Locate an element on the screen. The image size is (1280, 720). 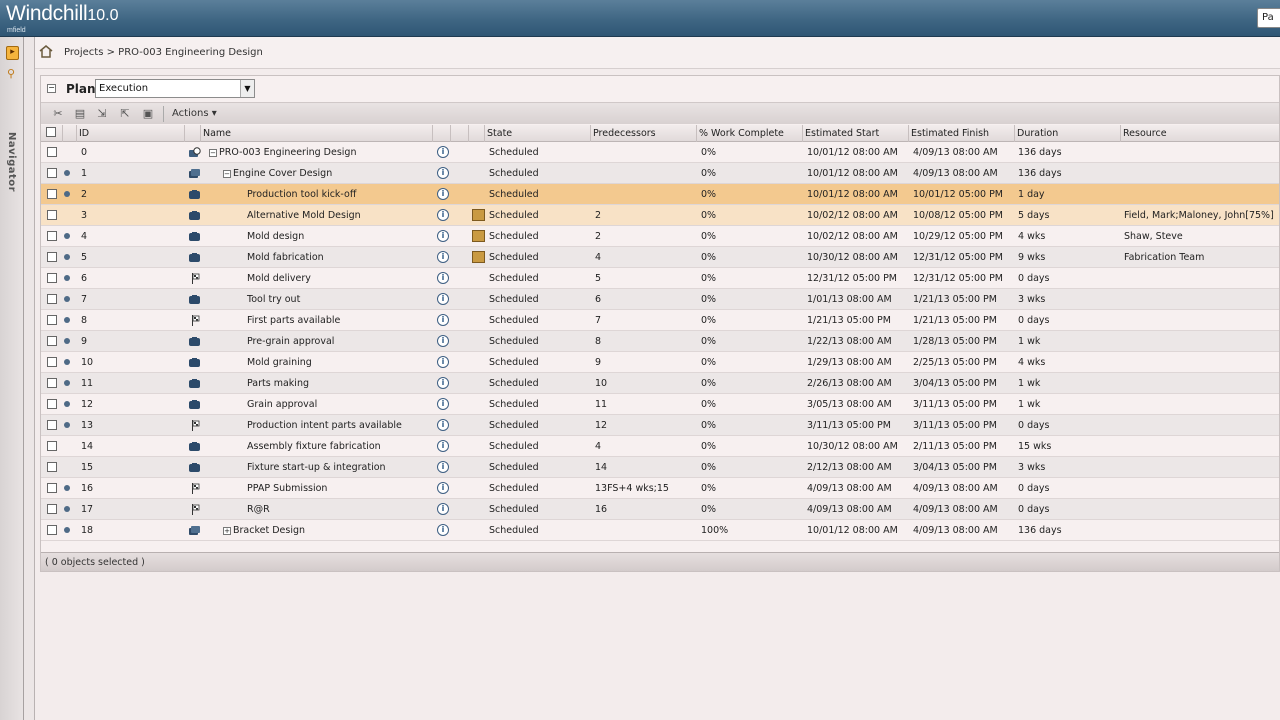
task-name: R@R is located at coordinates (258, 509).